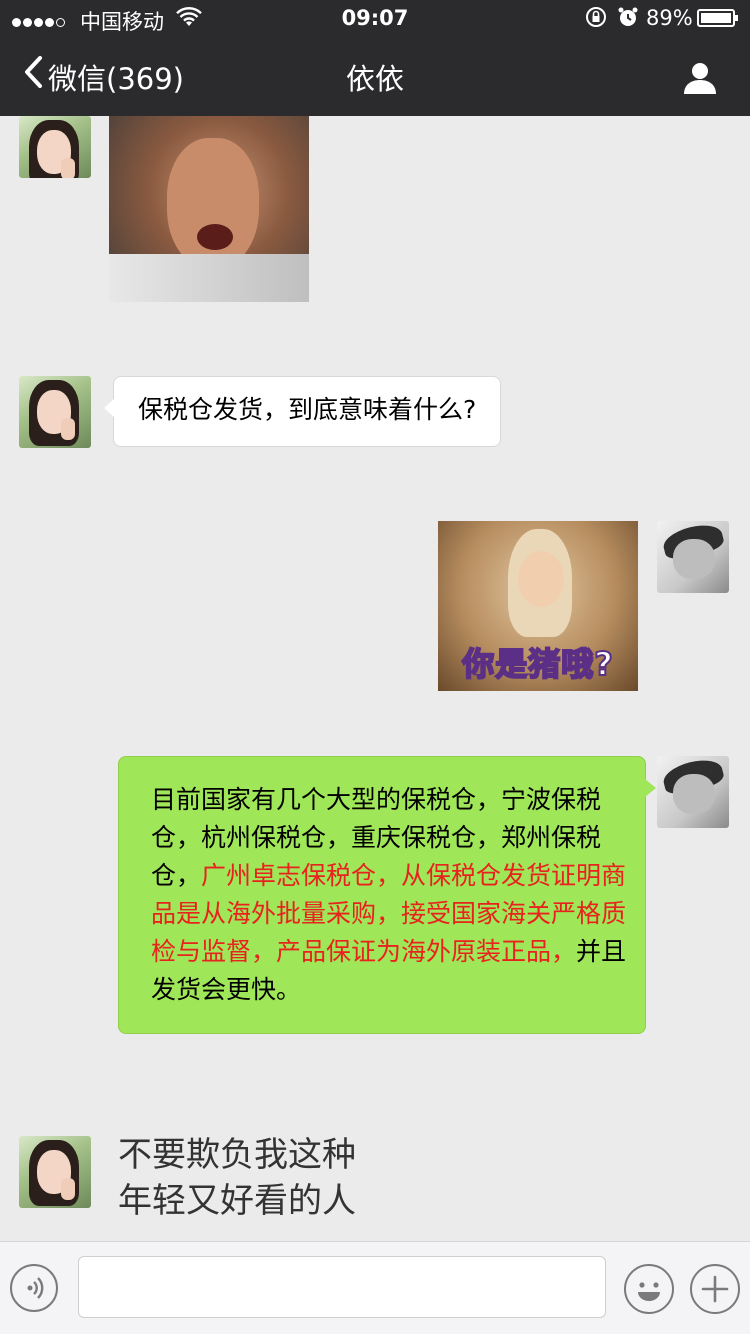 This screenshot has height=1334, width=750. I want to click on rotation-lock-icon, so click(596, 19).